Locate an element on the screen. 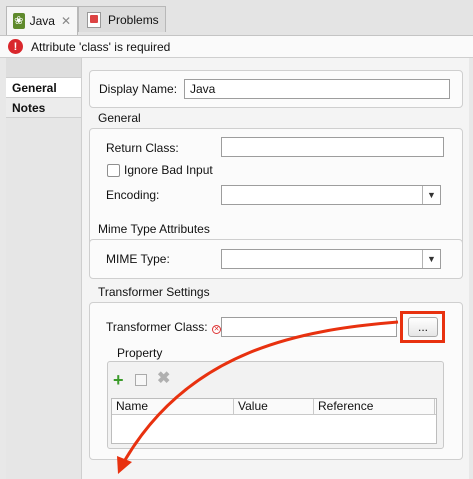 The height and width of the screenshot is (479, 473). transformer-class-field is located at coordinates (309, 327).